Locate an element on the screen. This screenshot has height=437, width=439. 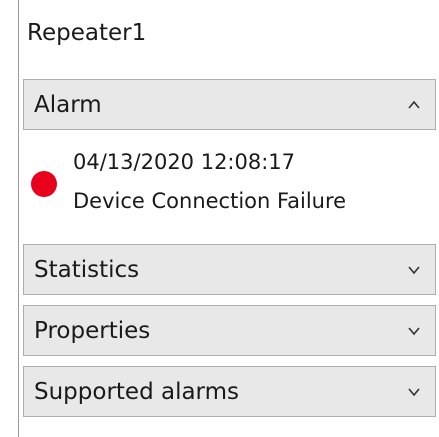
alarm-section-header: Alarm is located at coordinates (229, 104).